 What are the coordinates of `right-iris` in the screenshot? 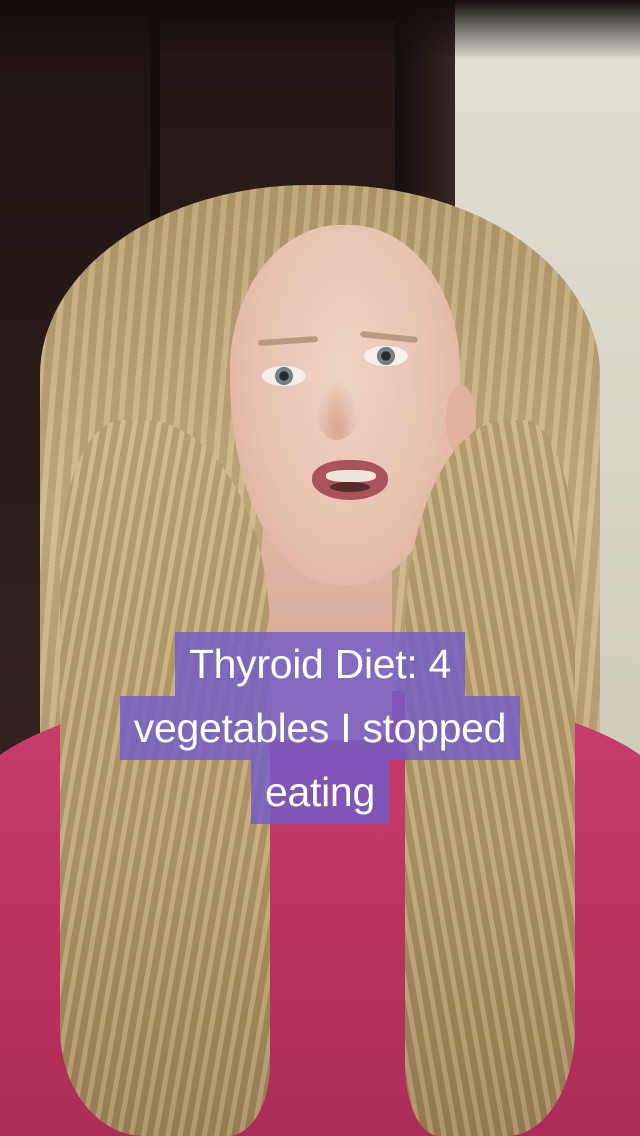 It's located at (386, 356).